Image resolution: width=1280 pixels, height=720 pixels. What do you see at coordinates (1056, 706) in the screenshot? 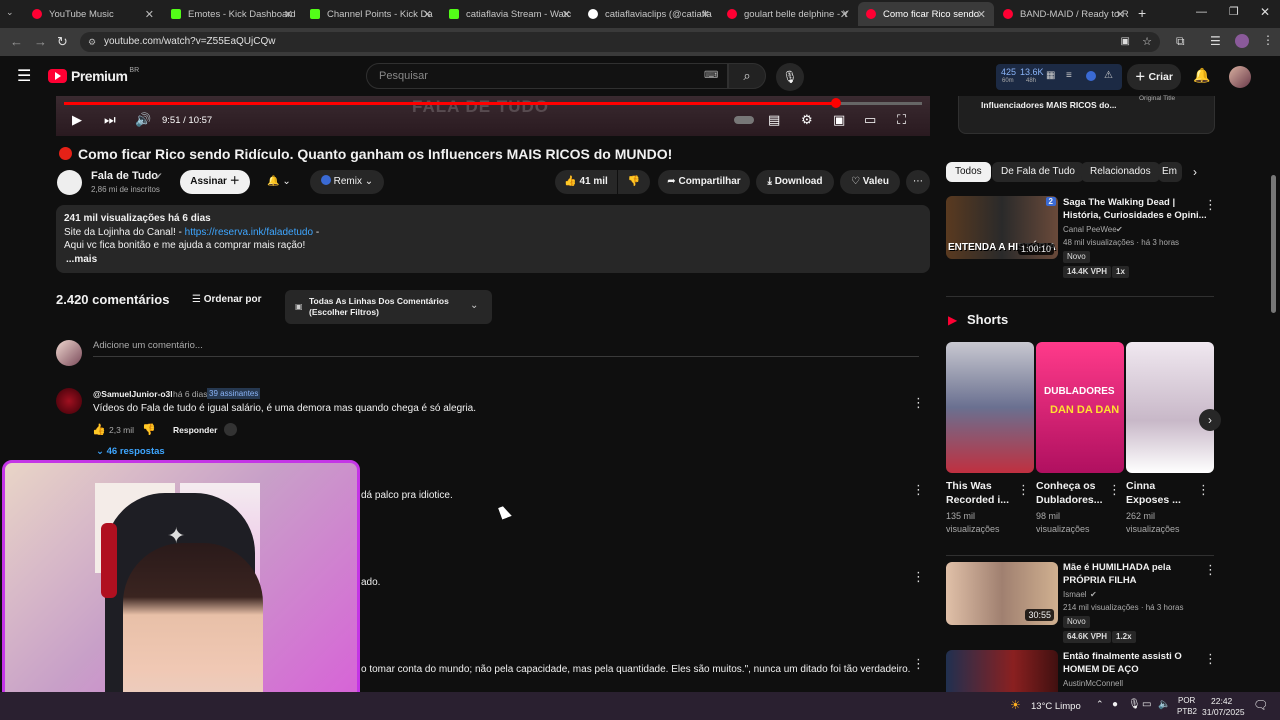
I see `weather-text: 13°C Limpo` at bounding box center [1056, 706].